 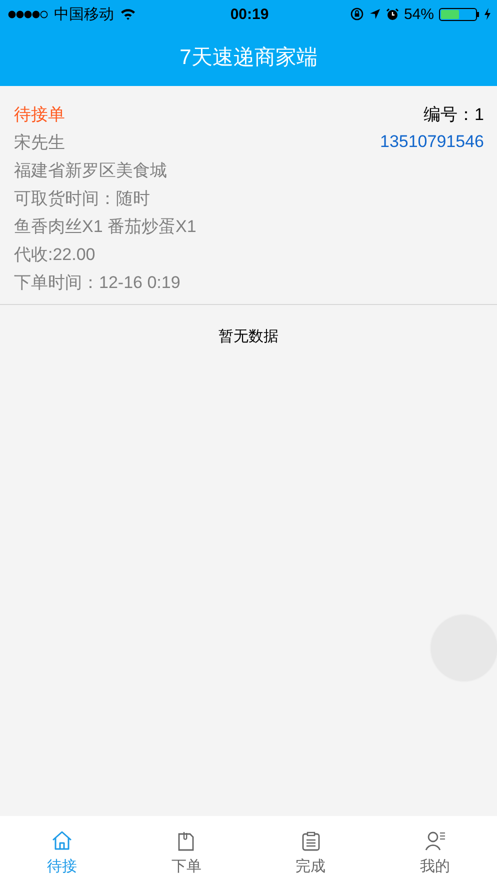 I want to click on tab-item: 待接, so click(x=62, y=849).